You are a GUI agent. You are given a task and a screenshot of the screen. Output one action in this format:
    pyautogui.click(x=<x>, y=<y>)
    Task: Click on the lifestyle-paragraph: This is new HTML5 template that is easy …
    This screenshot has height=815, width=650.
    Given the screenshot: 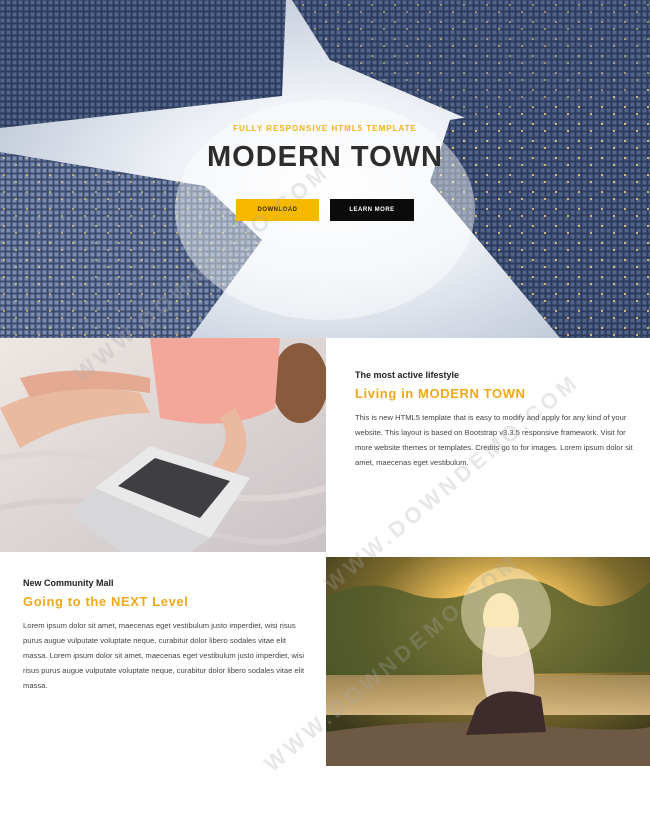 What is the action you would take?
    pyautogui.click(x=494, y=440)
    